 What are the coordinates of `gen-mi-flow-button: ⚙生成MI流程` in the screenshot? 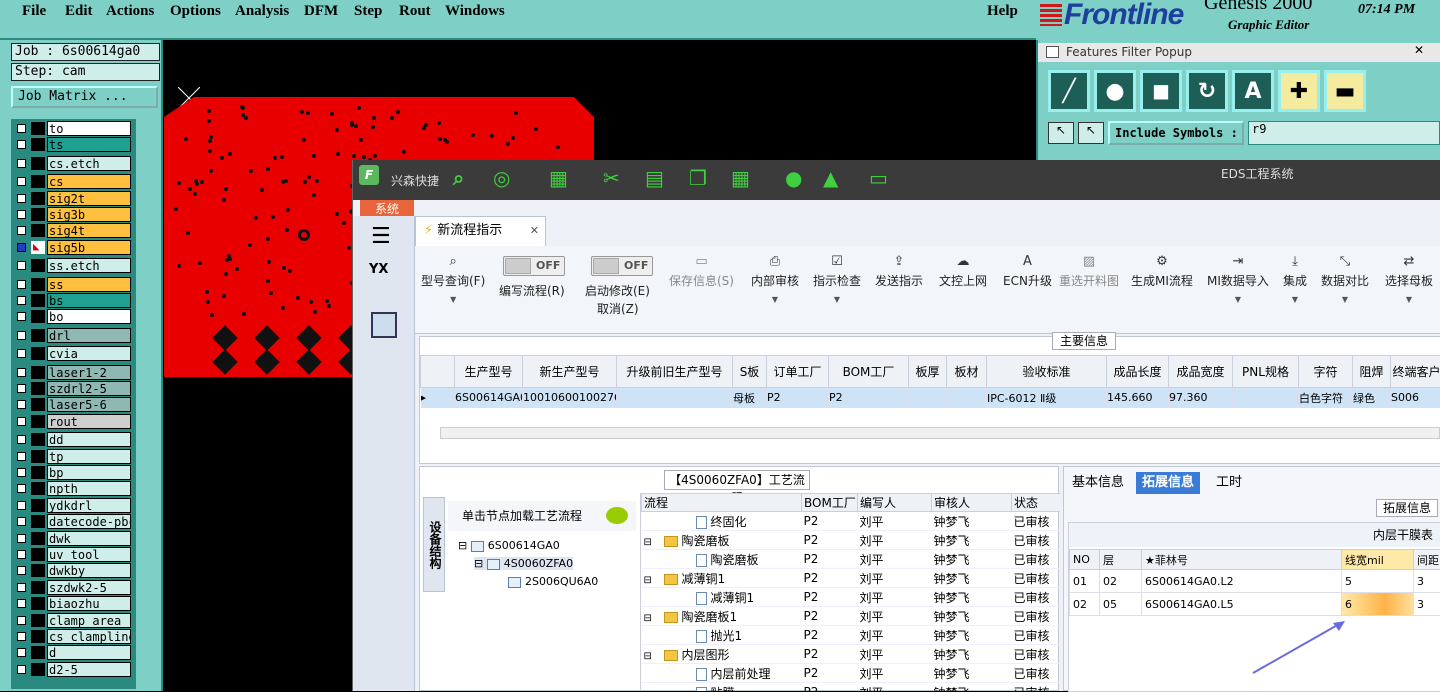 It's located at (1162, 271).